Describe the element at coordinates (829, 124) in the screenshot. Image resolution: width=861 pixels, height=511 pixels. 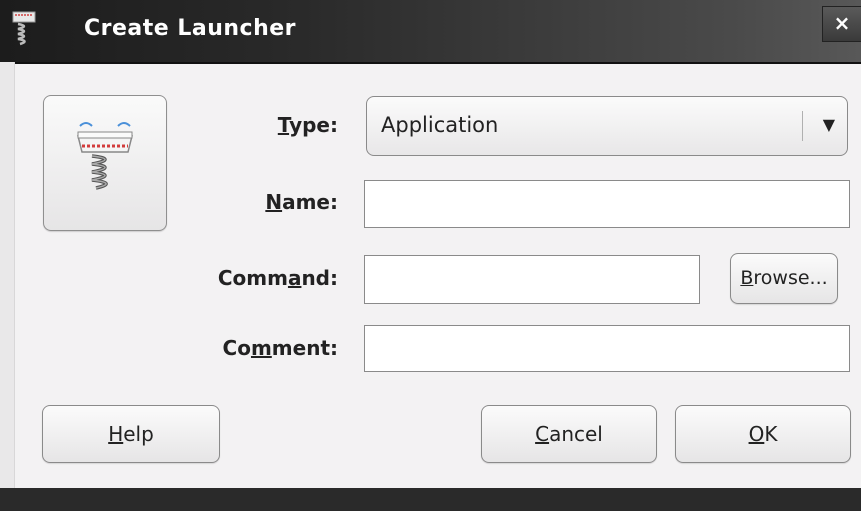
I see `chevron-down-icon: ▼` at that location.